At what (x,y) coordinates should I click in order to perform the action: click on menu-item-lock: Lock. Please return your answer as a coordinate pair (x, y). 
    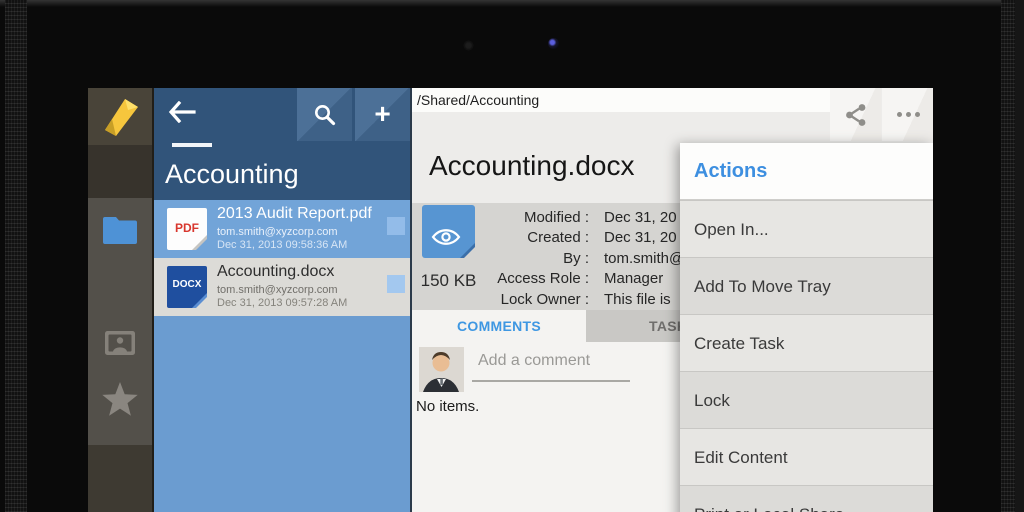
    Looking at the image, I should click on (806, 399).